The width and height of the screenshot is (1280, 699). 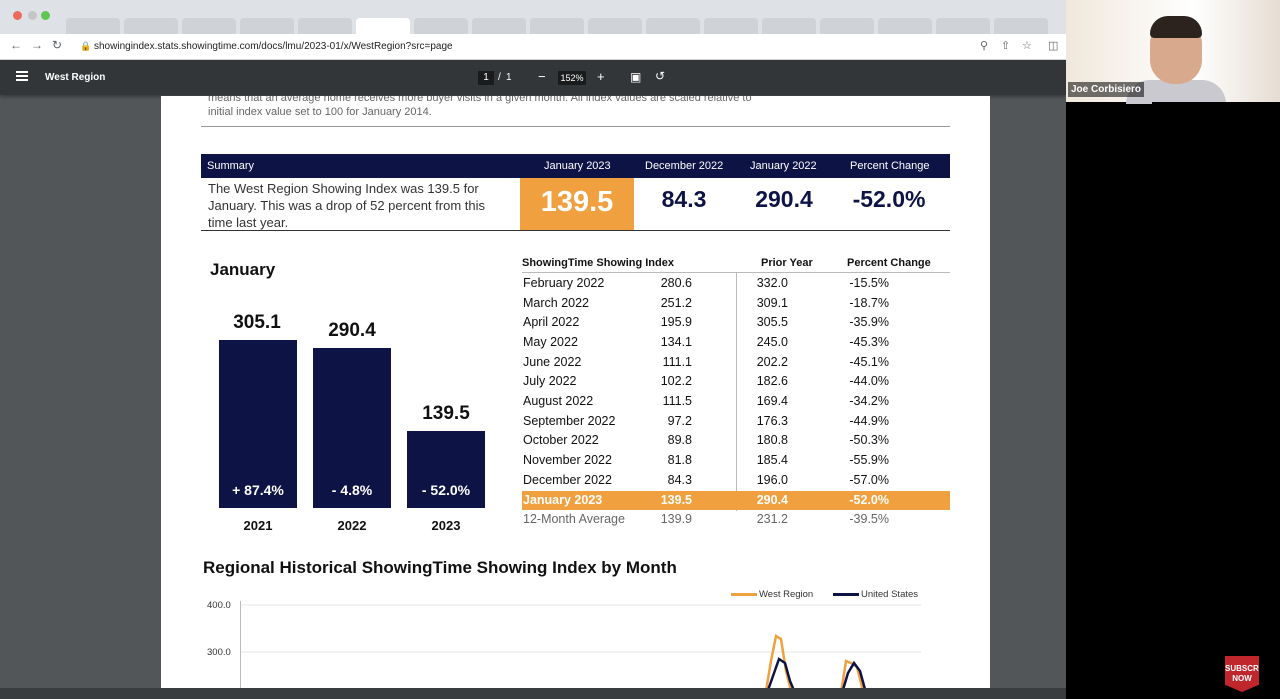 What do you see at coordinates (787, 263) in the screenshot?
I see `table-header-prior: Prior Year` at bounding box center [787, 263].